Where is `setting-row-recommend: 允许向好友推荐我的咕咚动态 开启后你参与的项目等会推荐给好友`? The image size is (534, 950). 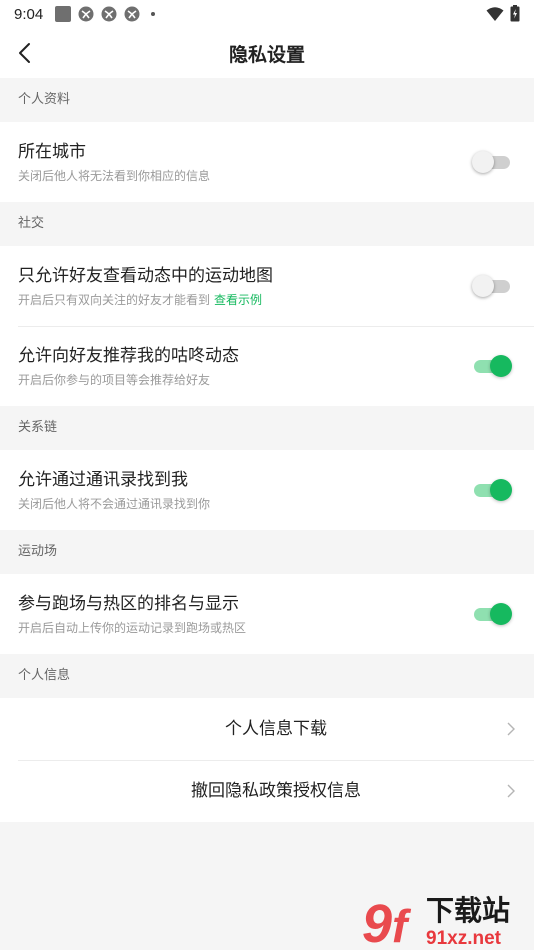
setting-row-recommend: 允许向好友推荐我的咕咚动态 开启后你参与的项目等会推荐给好友 is located at coordinates (267, 366).